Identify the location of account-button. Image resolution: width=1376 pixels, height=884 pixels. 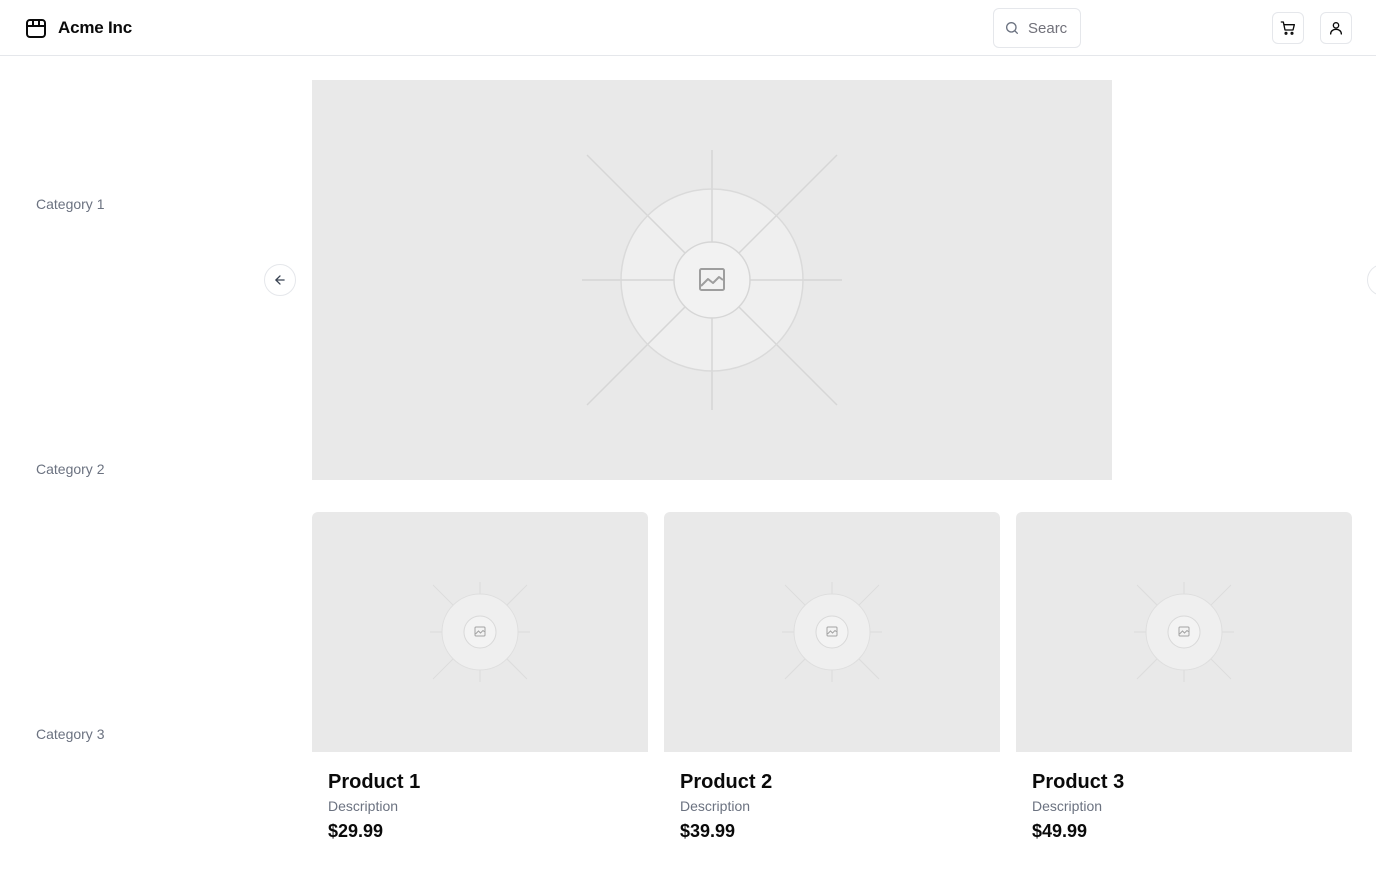
(1336, 28).